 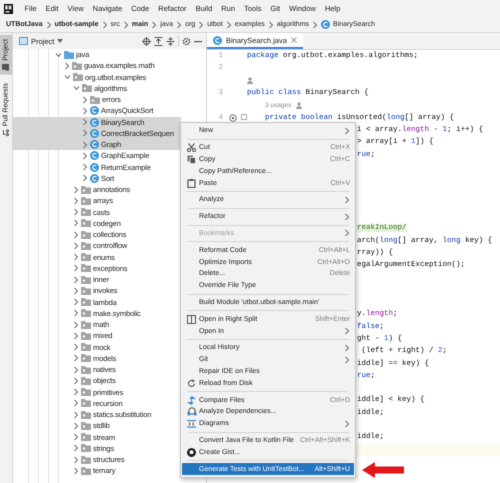 What do you see at coordinates (191, 147) in the screenshot?
I see `scissors-icon` at bounding box center [191, 147].